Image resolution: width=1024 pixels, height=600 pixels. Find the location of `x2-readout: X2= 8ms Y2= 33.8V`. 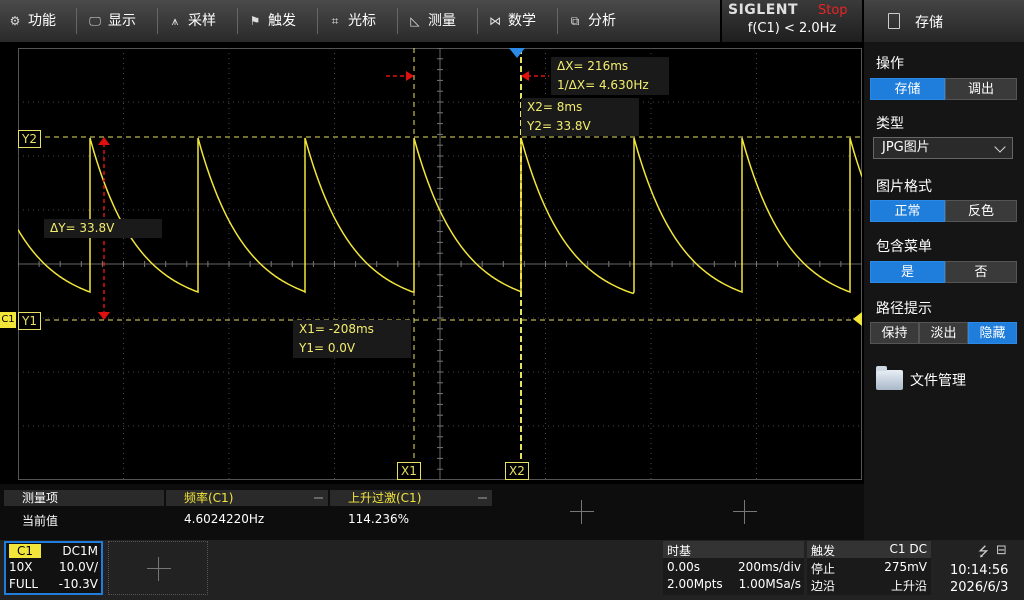

x2-readout: X2= 8ms Y2= 33.8V is located at coordinates (580, 117).